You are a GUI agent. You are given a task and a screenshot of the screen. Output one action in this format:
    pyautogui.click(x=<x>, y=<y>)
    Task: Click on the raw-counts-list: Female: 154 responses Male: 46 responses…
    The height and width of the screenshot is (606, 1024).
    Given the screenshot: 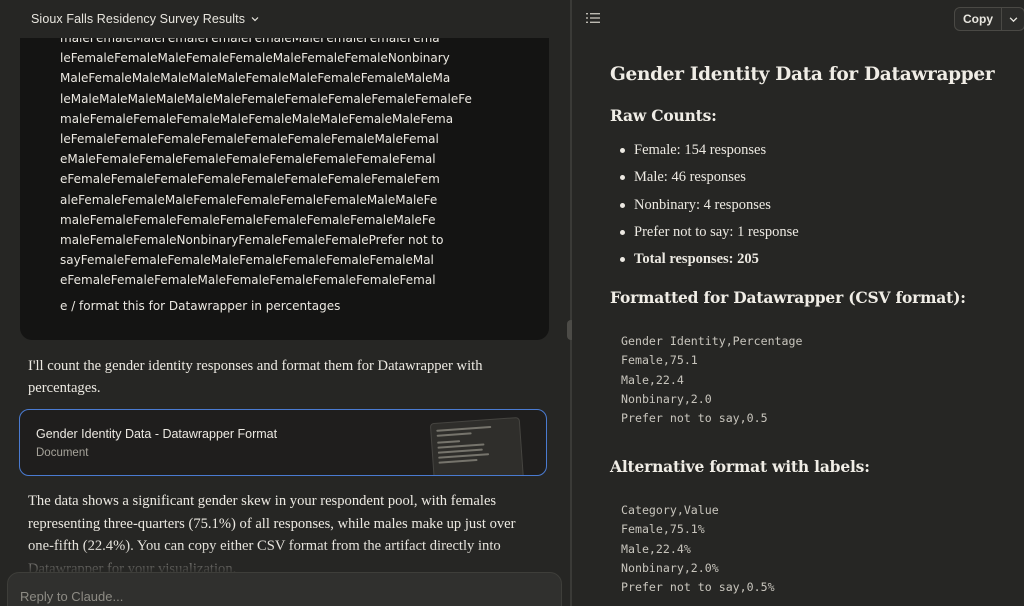 What is the action you would take?
    pyautogui.click(x=709, y=208)
    